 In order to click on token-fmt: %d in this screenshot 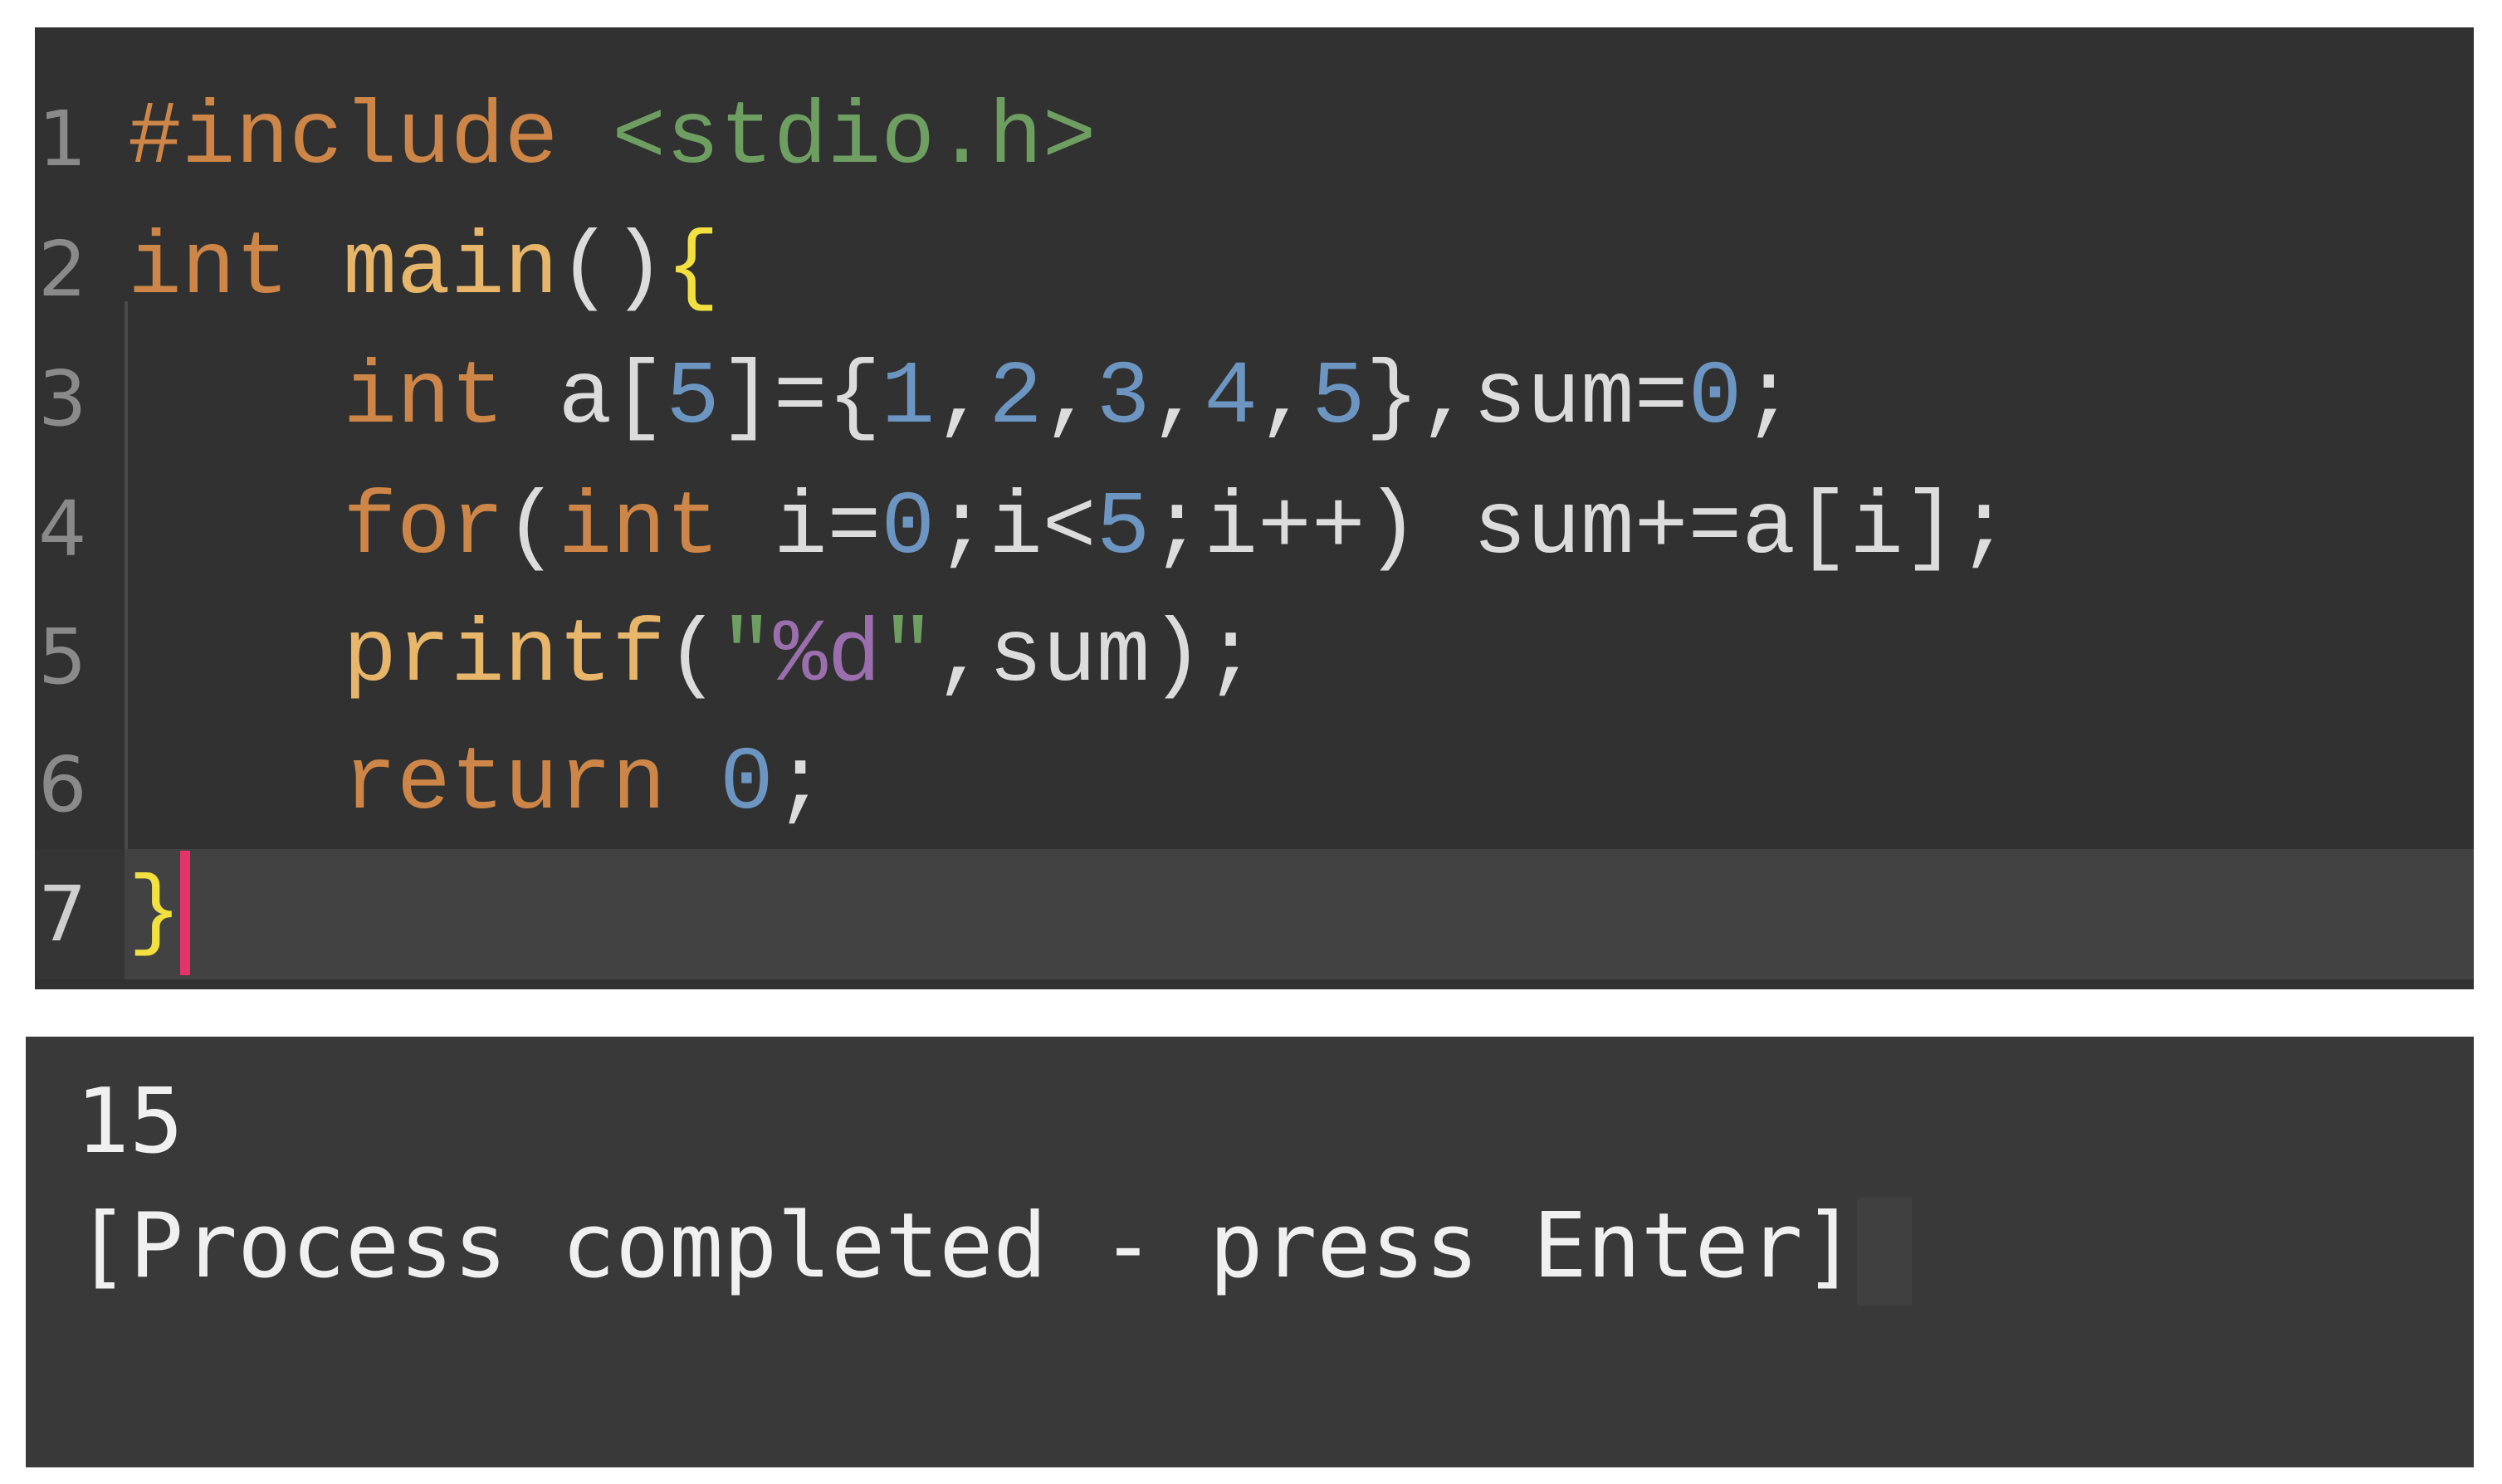, I will do `click(827, 656)`.